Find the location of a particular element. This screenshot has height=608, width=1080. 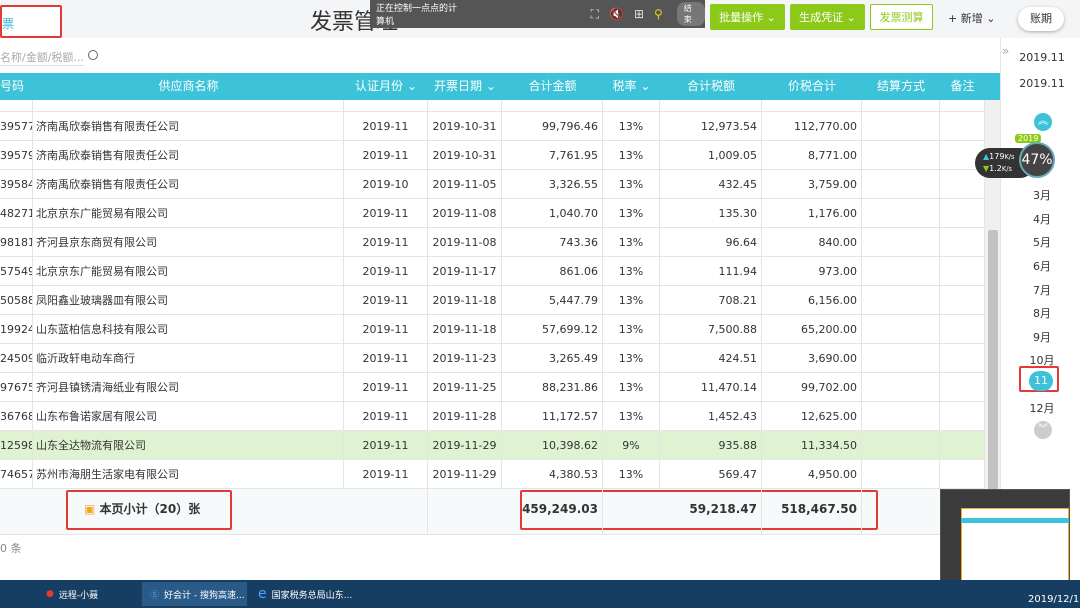

scrollbar-thumb is located at coordinates (993, 360).